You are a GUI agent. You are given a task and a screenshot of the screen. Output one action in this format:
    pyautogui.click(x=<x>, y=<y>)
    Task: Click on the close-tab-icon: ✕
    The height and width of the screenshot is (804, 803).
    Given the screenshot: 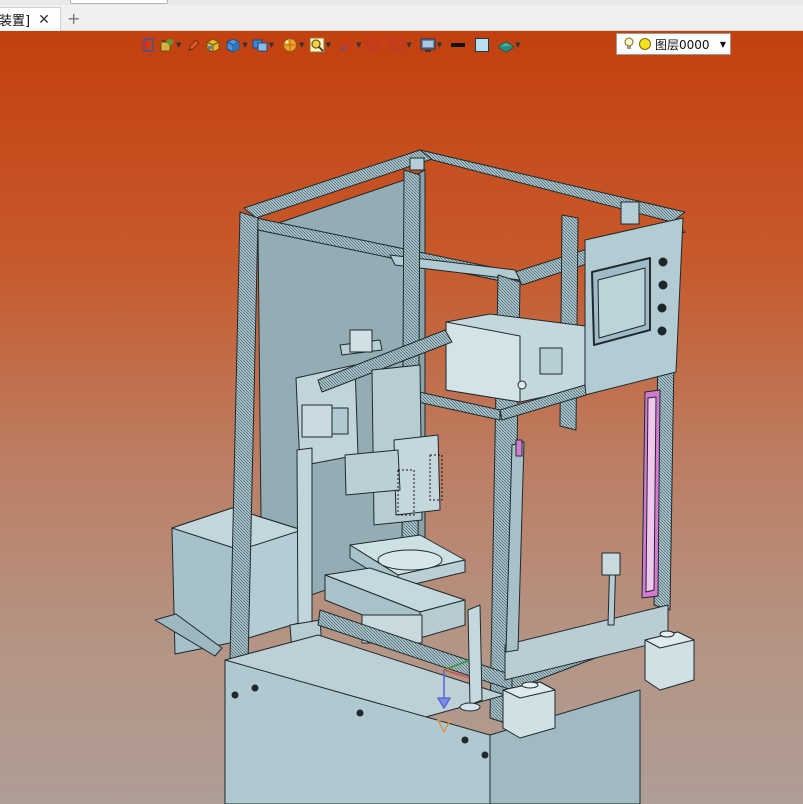 What is the action you would take?
    pyautogui.click(x=44, y=20)
    